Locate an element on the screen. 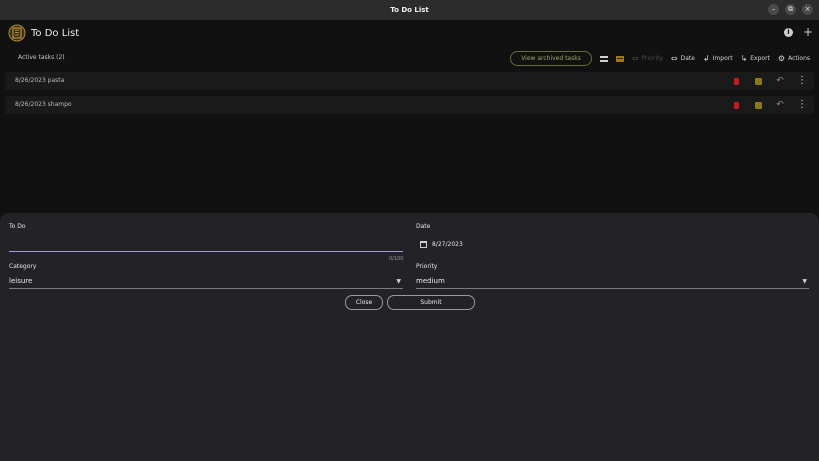 The image size is (819, 461). info-icon: i is located at coordinates (788, 32).